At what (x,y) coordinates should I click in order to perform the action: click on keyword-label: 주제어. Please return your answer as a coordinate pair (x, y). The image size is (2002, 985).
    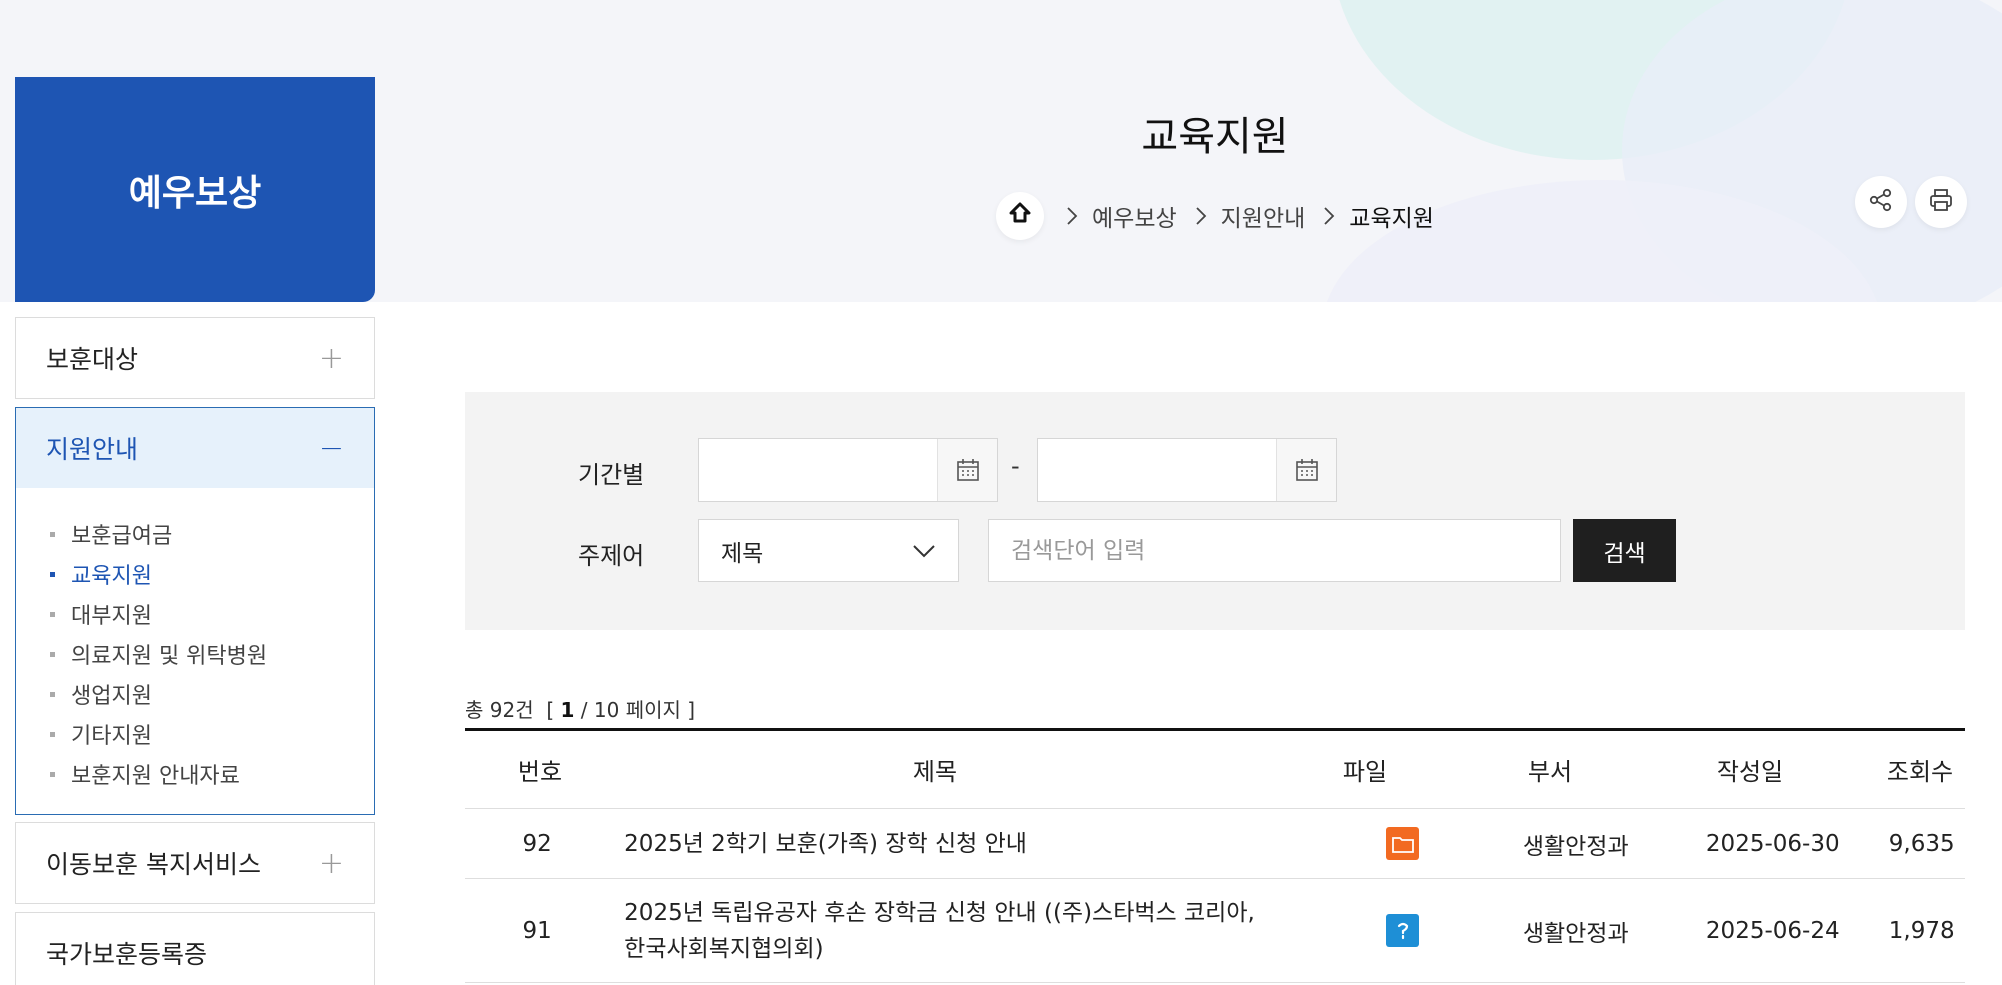
    Looking at the image, I should click on (611, 556).